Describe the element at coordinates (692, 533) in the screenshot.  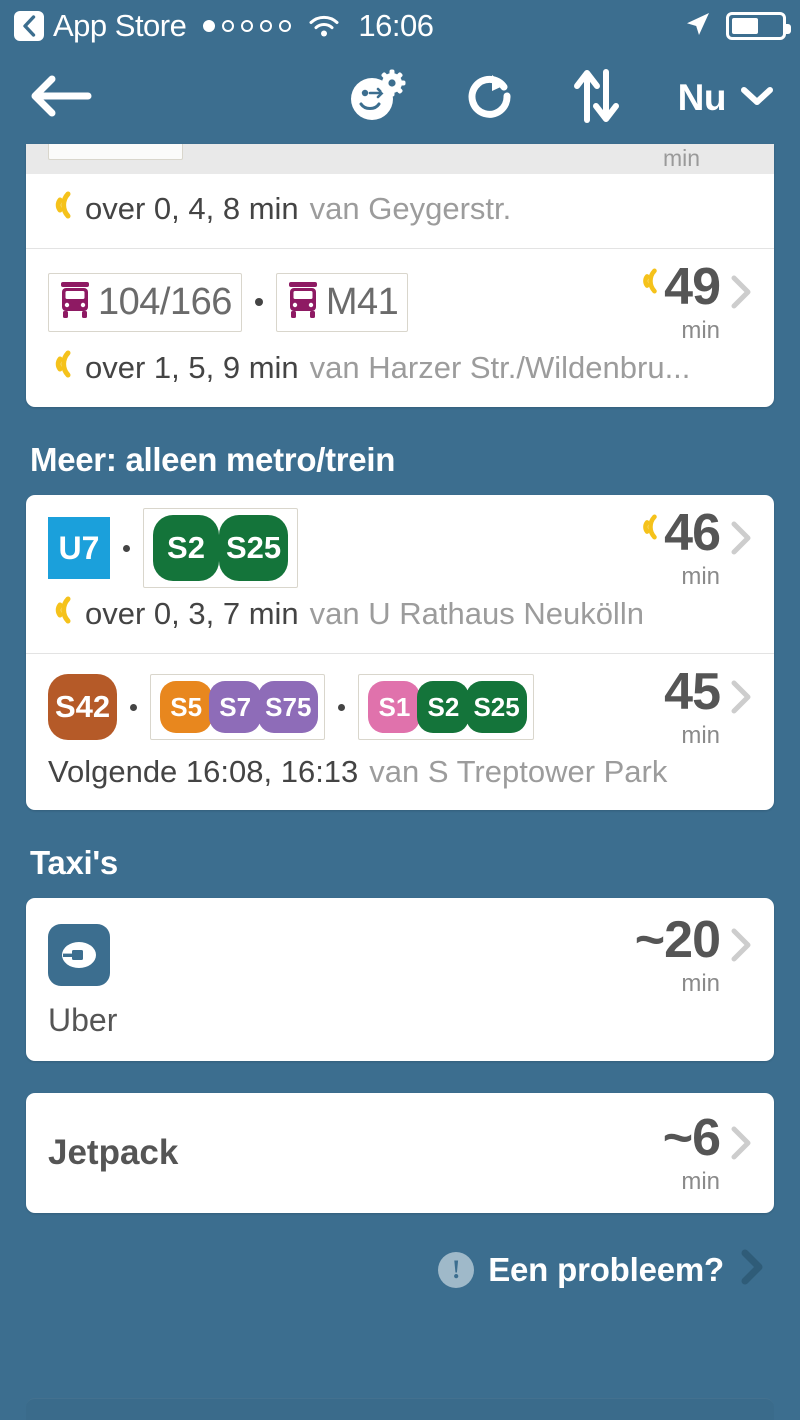
I see `row-eta-value: 46` at that location.